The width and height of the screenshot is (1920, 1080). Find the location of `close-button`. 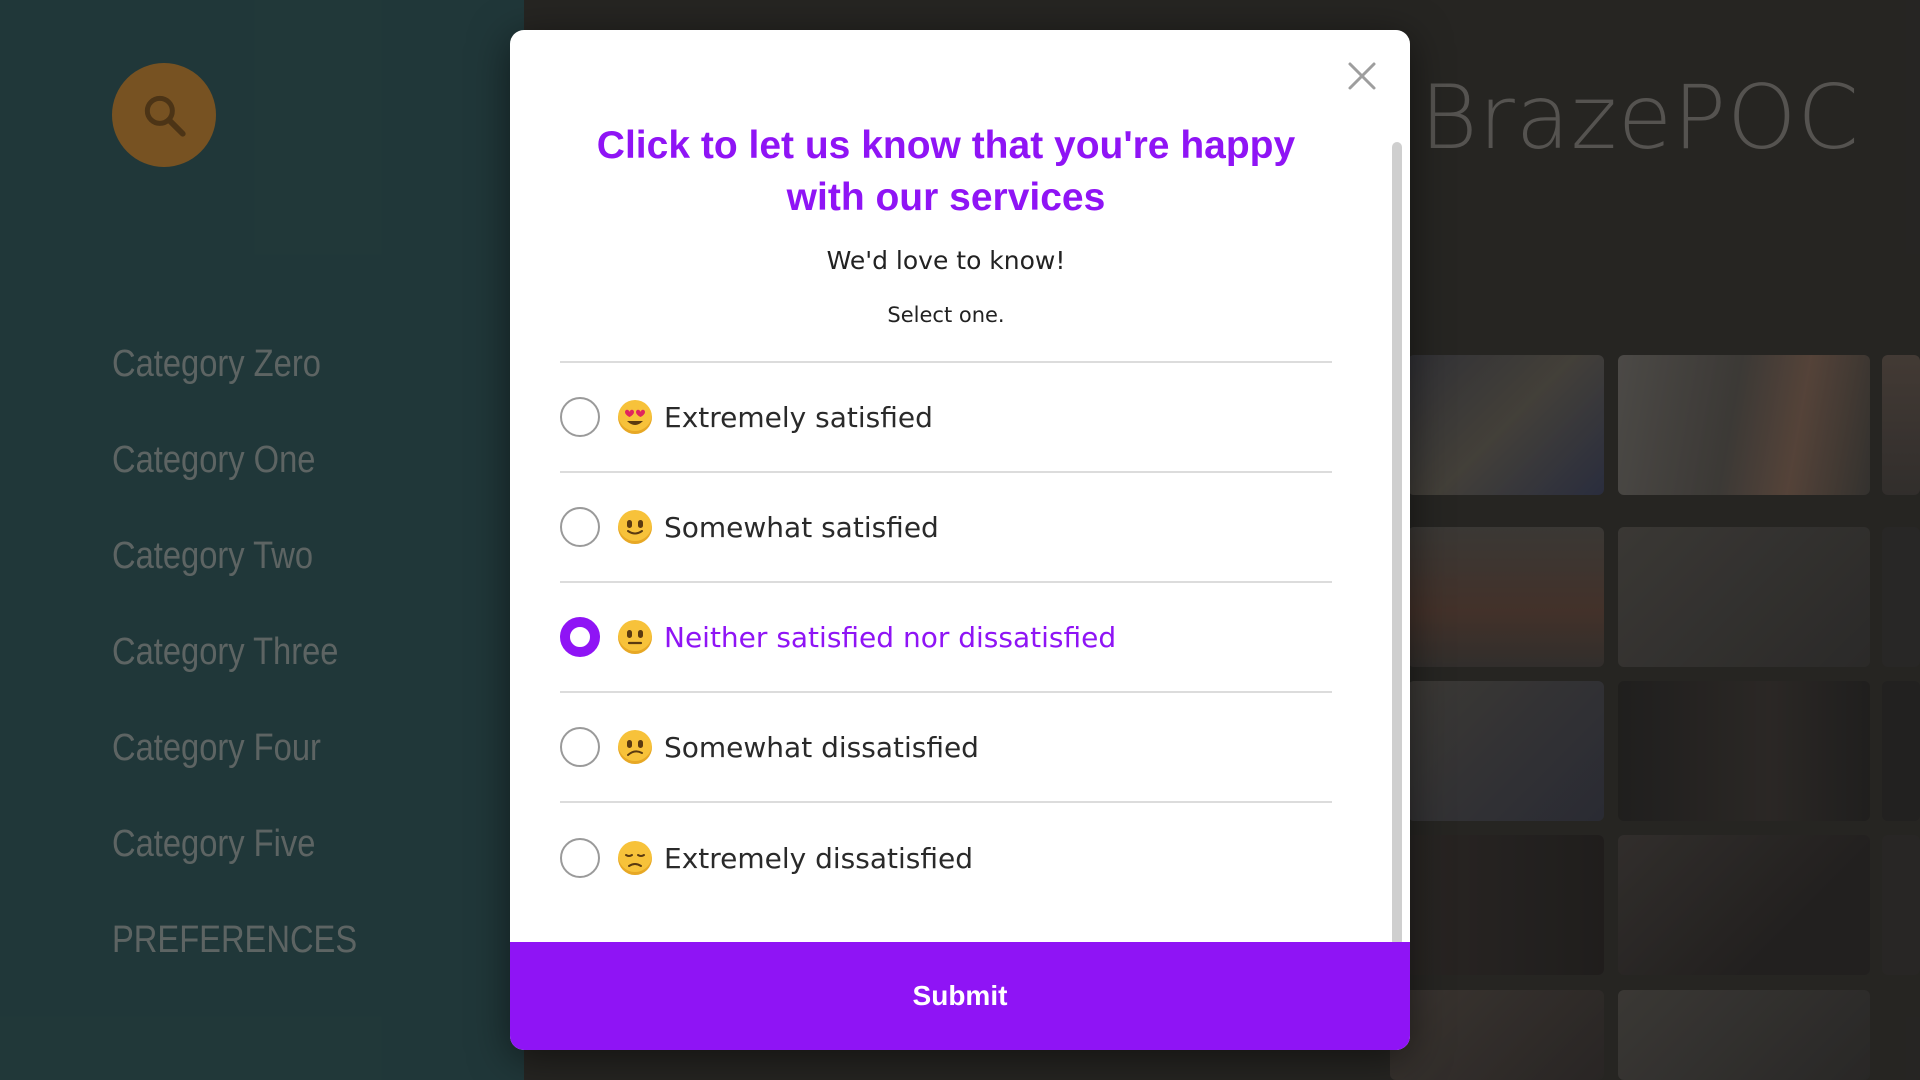

close-button is located at coordinates (1362, 76).